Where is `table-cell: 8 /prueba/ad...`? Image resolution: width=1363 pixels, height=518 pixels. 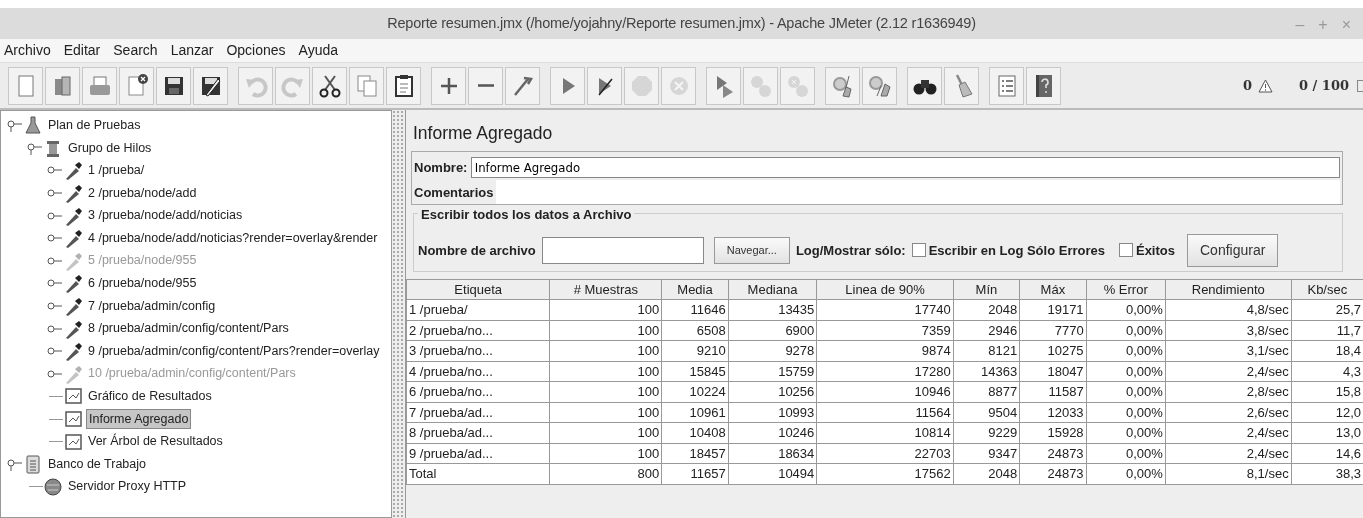 table-cell: 8 /prueba/ad... is located at coordinates (478, 433).